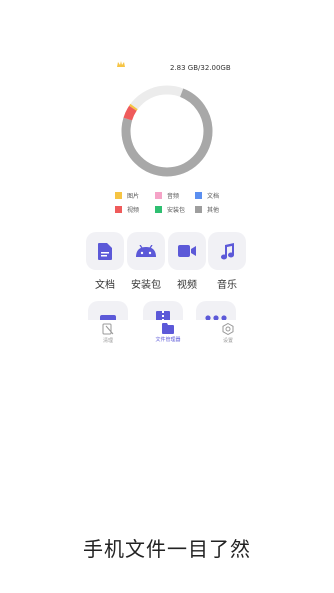  I want to click on category-music-tile, so click(227, 251).